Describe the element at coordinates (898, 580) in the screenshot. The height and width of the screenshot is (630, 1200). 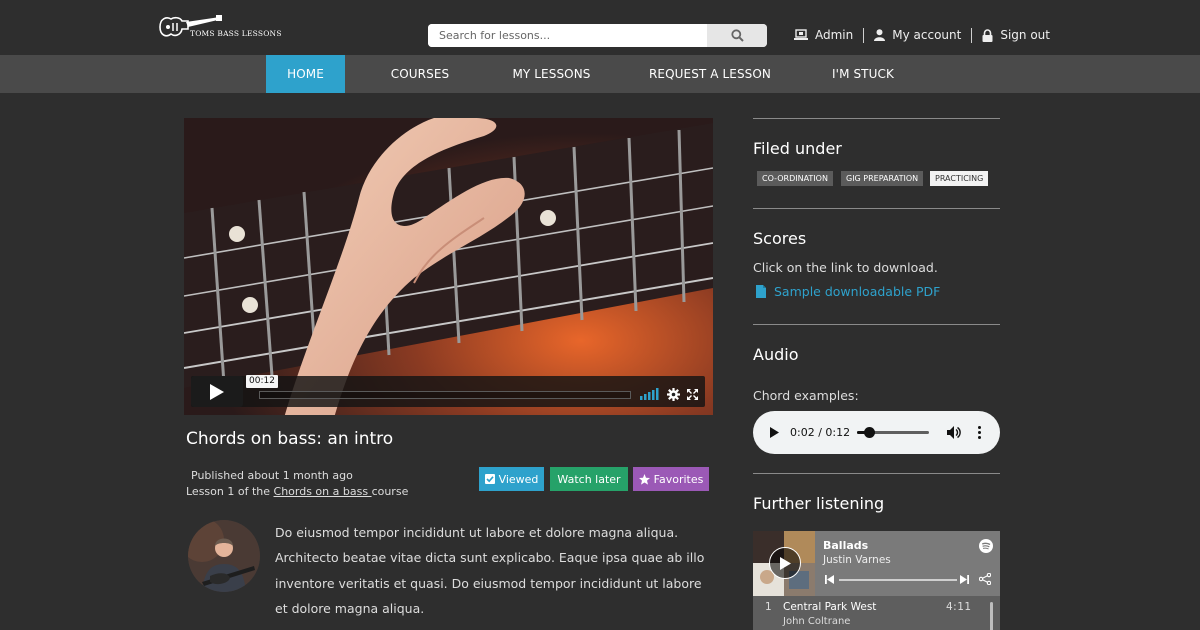
I see `track-progress-bar` at that location.